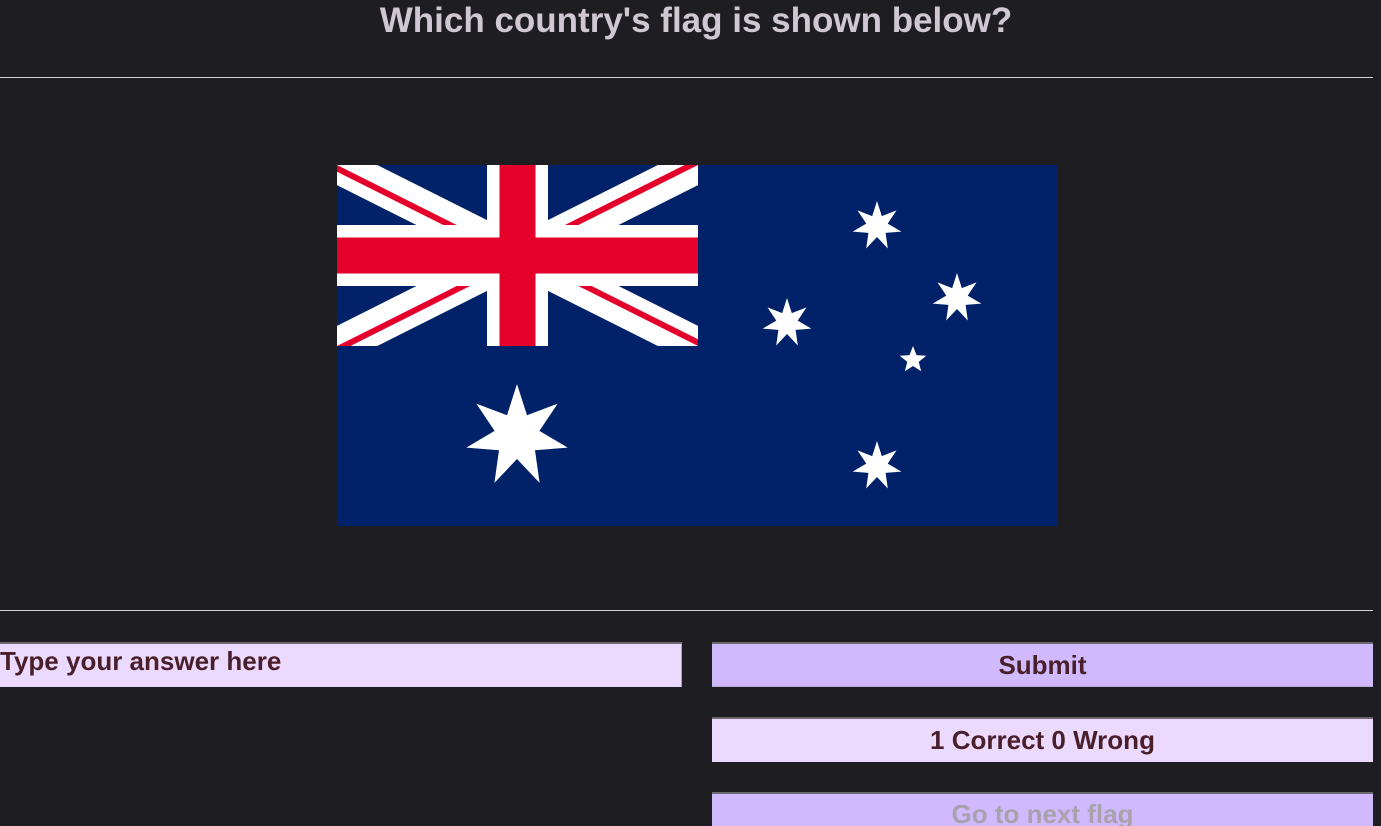 The width and height of the screenshot is (1381, 826). Describe the element at coordinates (1042, 809) in the screenshot. I see `next-flag-button: Go to next flag` at that location.